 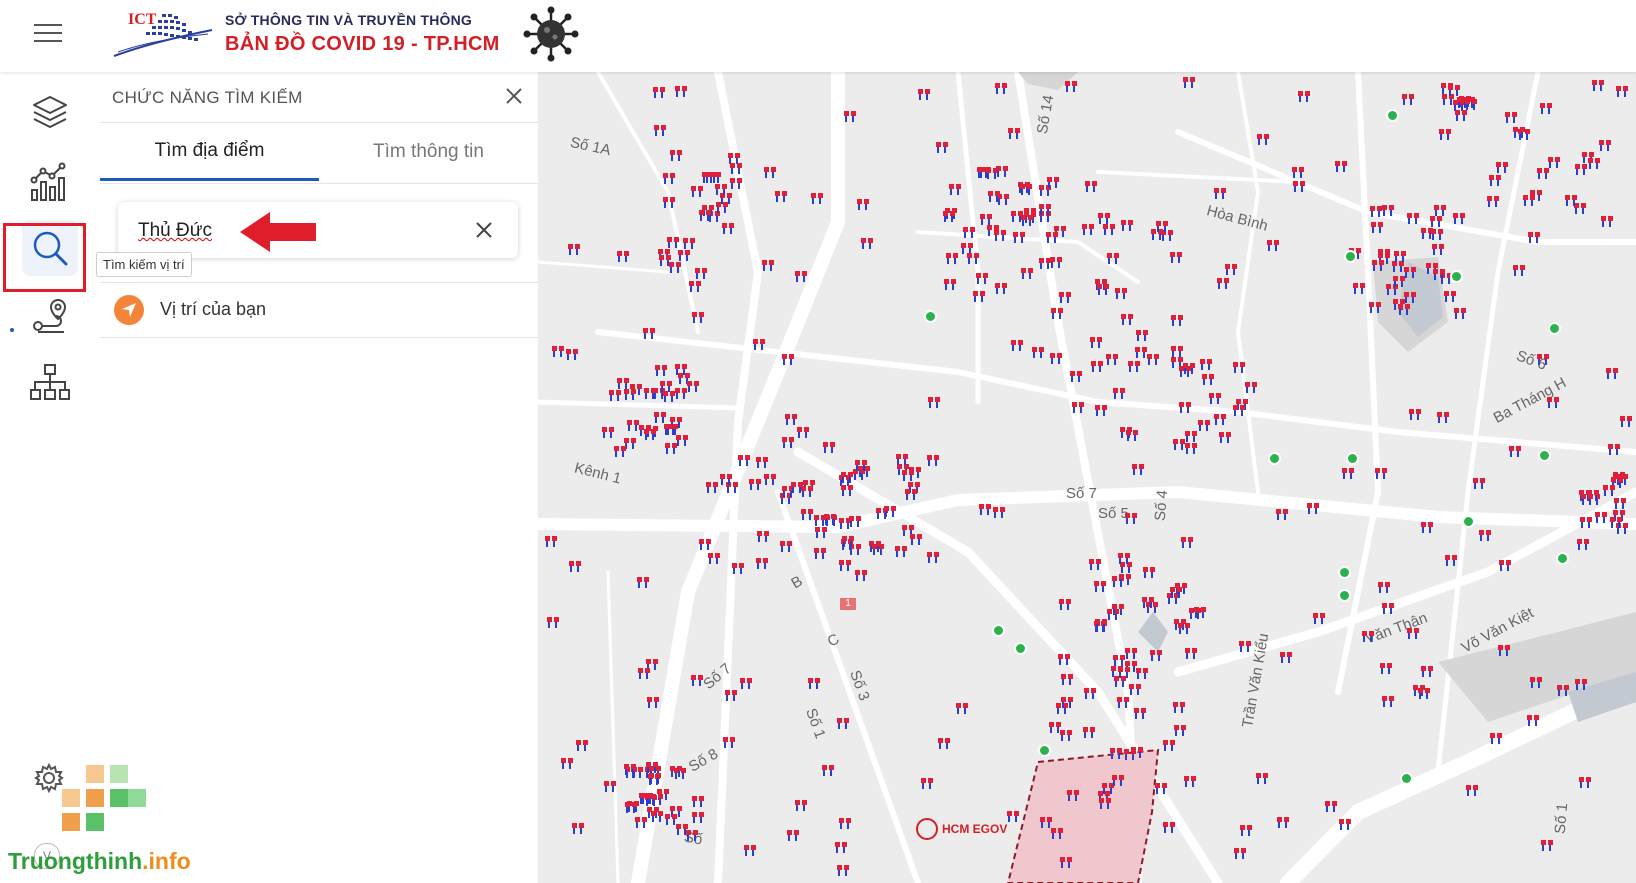 What do you see at coordinates (50, 382) in the screenshot?
I see `organization-button` at bounding box center [50, 382].